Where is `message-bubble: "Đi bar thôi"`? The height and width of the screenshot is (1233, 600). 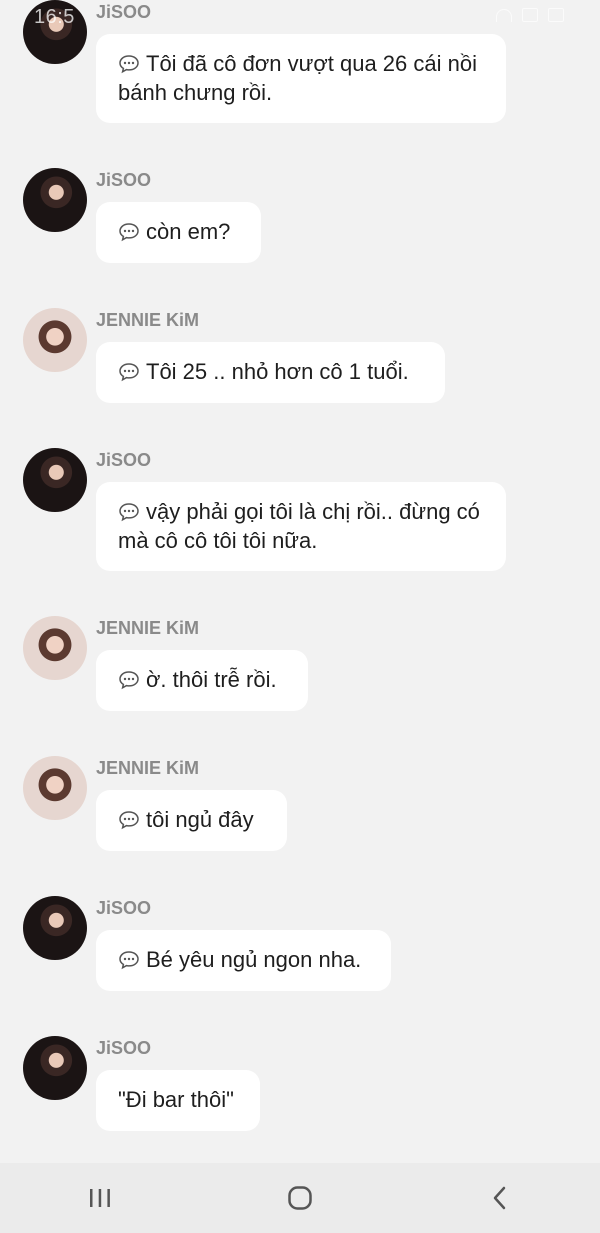 message-bubble: "Đi bar thôi" is located at coordinates (178, 1100).